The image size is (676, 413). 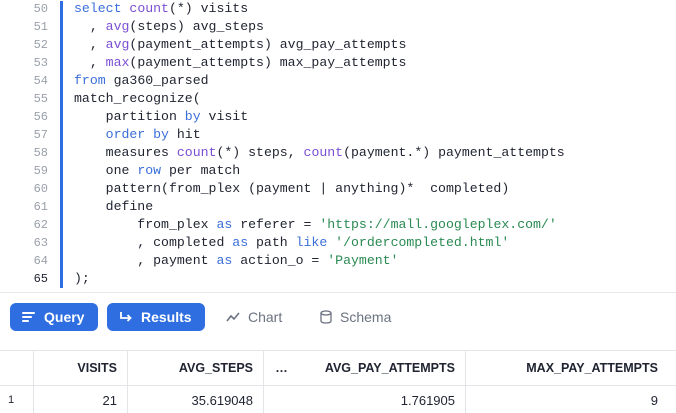 I want to click on line-number: 54, so click(x=40, y=81).